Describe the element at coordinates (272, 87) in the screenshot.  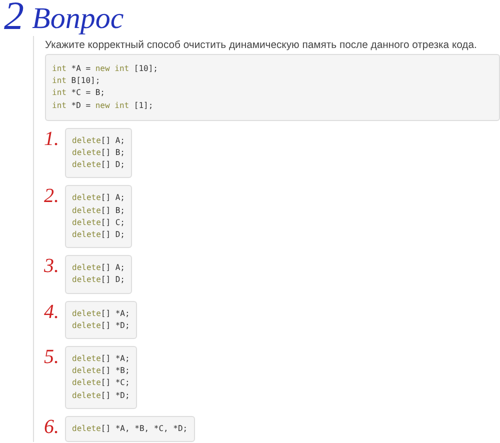
I see `code-block: int *A = new int [10]; int B[10]; int *C = B; int *D = new int [1];` at that location.